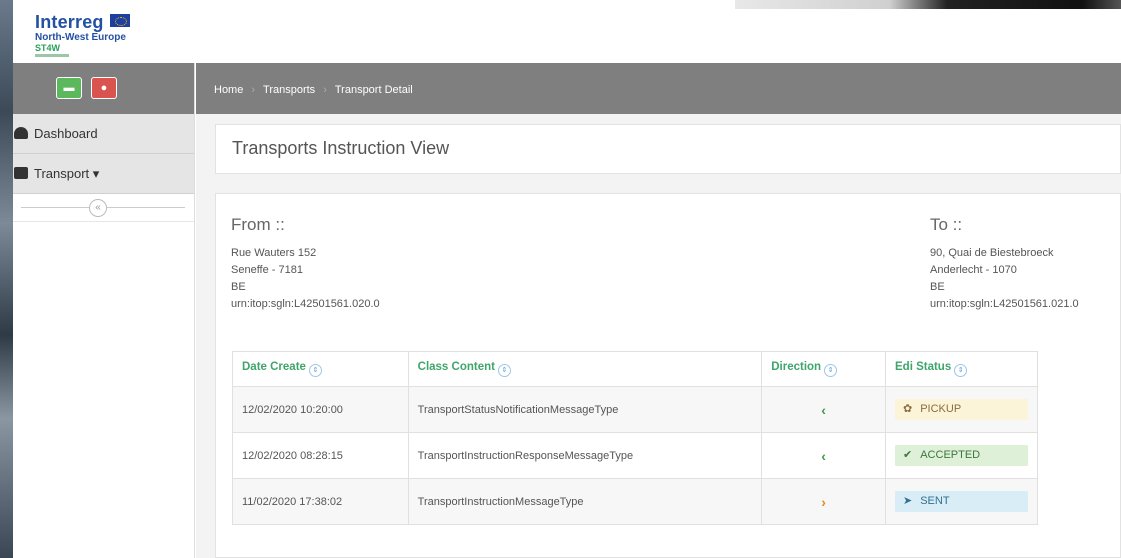 The height and width of the screenshot is (558, 1121). Describe the element at coordinates (305, 304) in the screenshot. I see `from-urn: urn:itop:sgln:L42501561.020.0` at that location.